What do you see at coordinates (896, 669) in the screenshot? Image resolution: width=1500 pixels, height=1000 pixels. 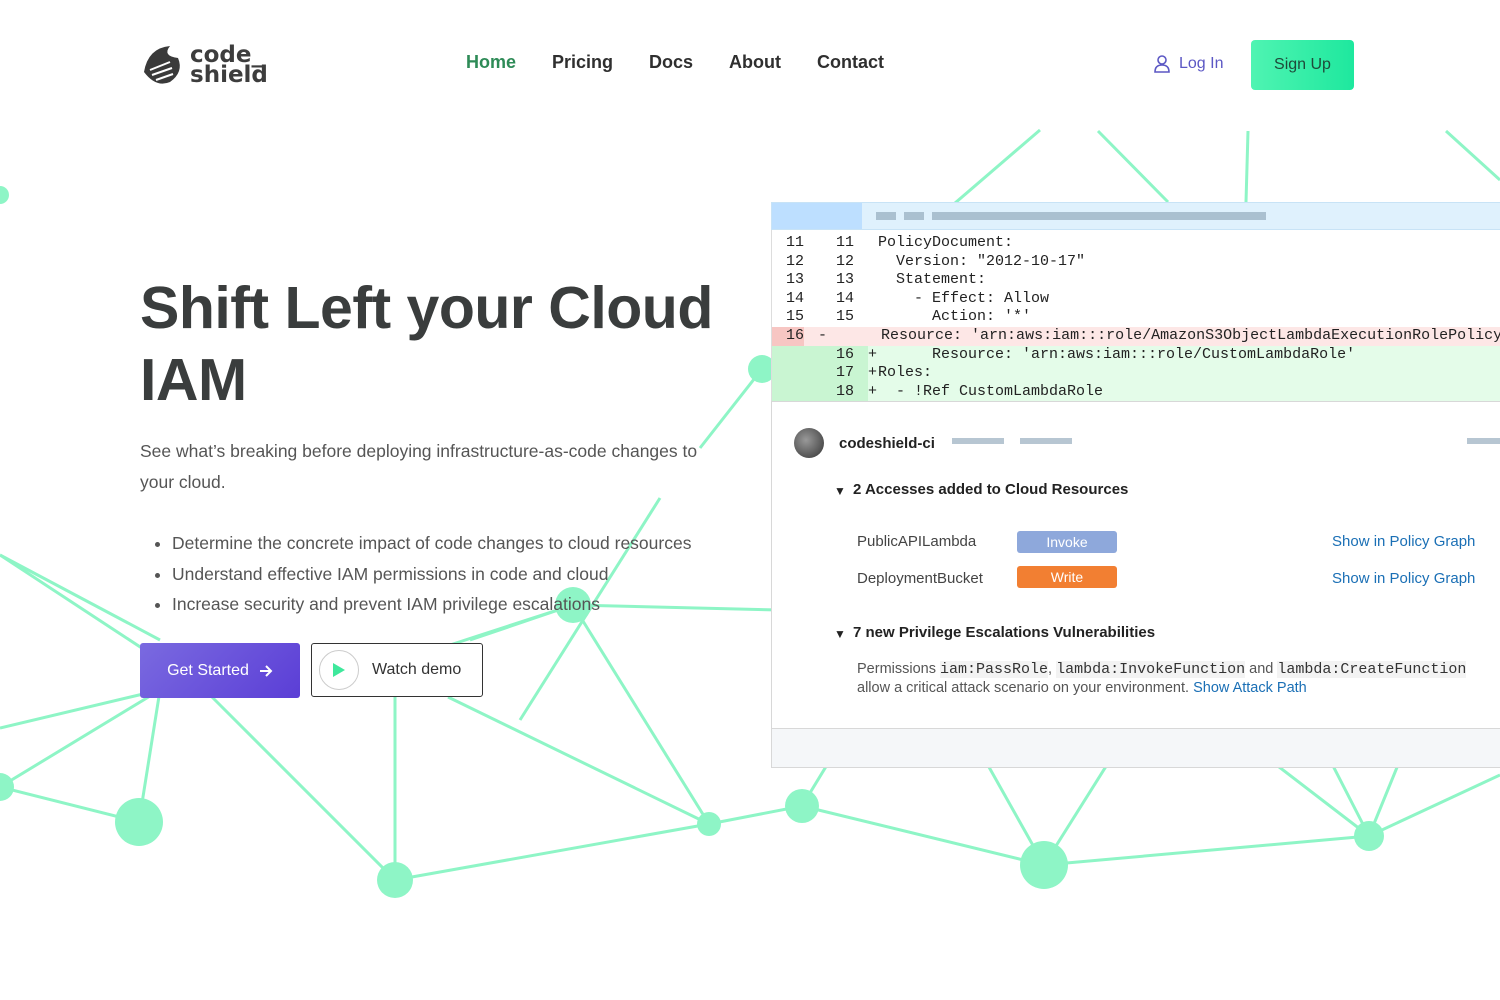 I see `perm-prefix: Permissions` at bounding box center [896, 669].